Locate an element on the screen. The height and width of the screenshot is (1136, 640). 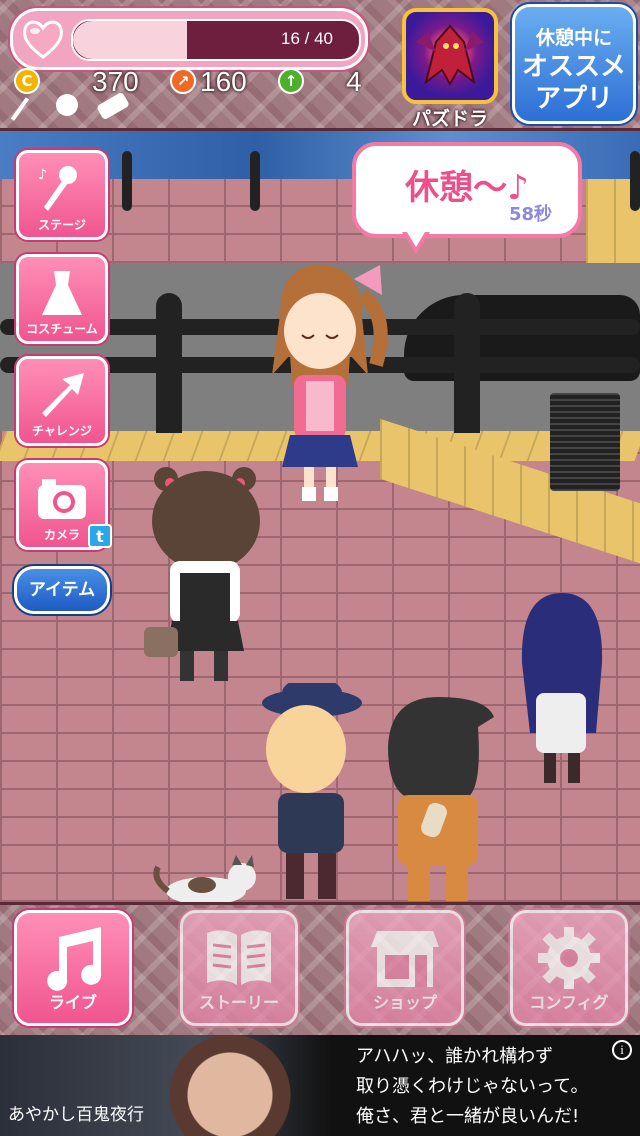
pen-icon is located at coordinates (20, 109).